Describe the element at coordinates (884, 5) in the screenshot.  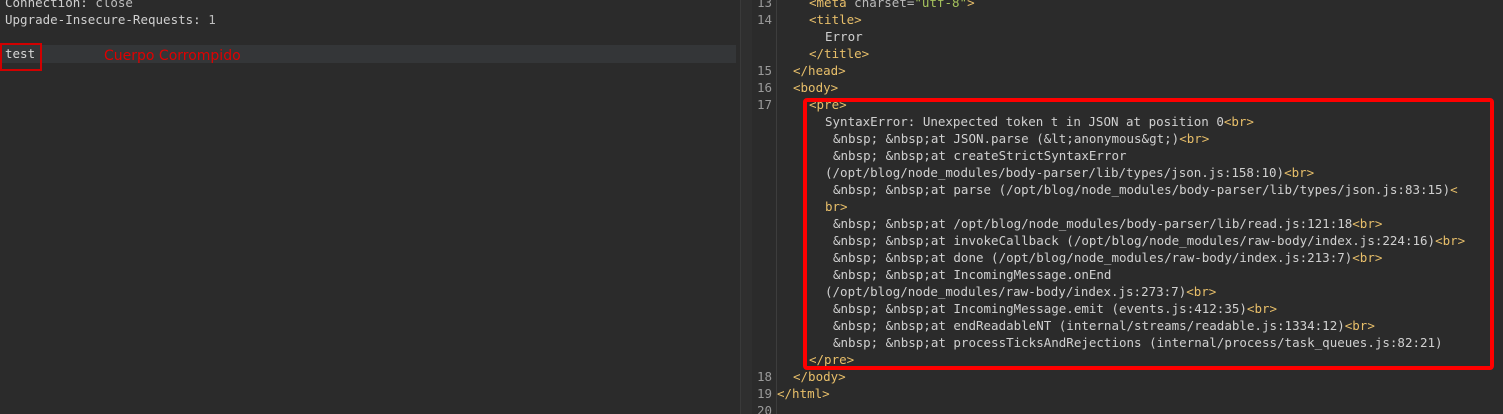
I see `attr: charset=` at that location.